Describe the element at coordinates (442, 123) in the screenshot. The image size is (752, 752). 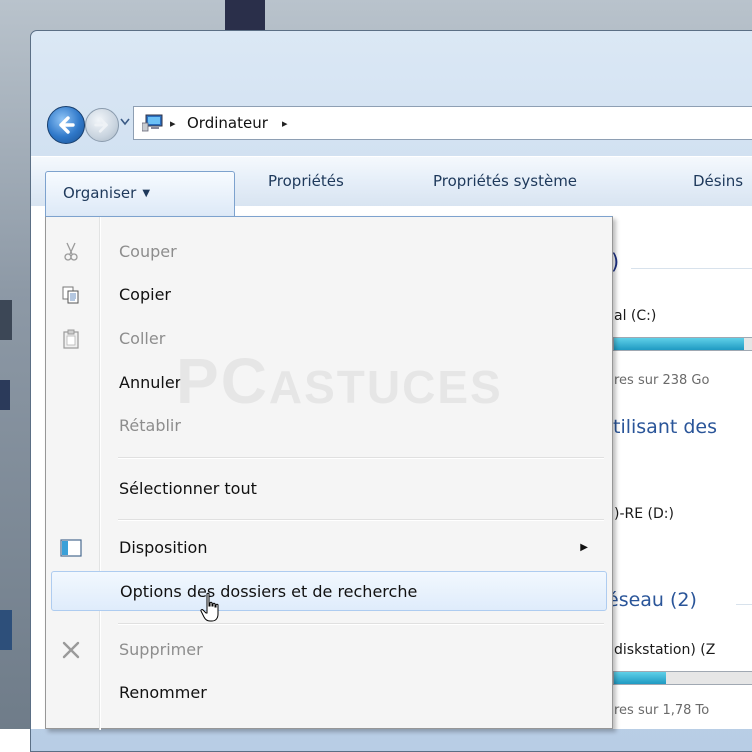
I see `address-bar: ▸ Ordinateur ▸` at that location.